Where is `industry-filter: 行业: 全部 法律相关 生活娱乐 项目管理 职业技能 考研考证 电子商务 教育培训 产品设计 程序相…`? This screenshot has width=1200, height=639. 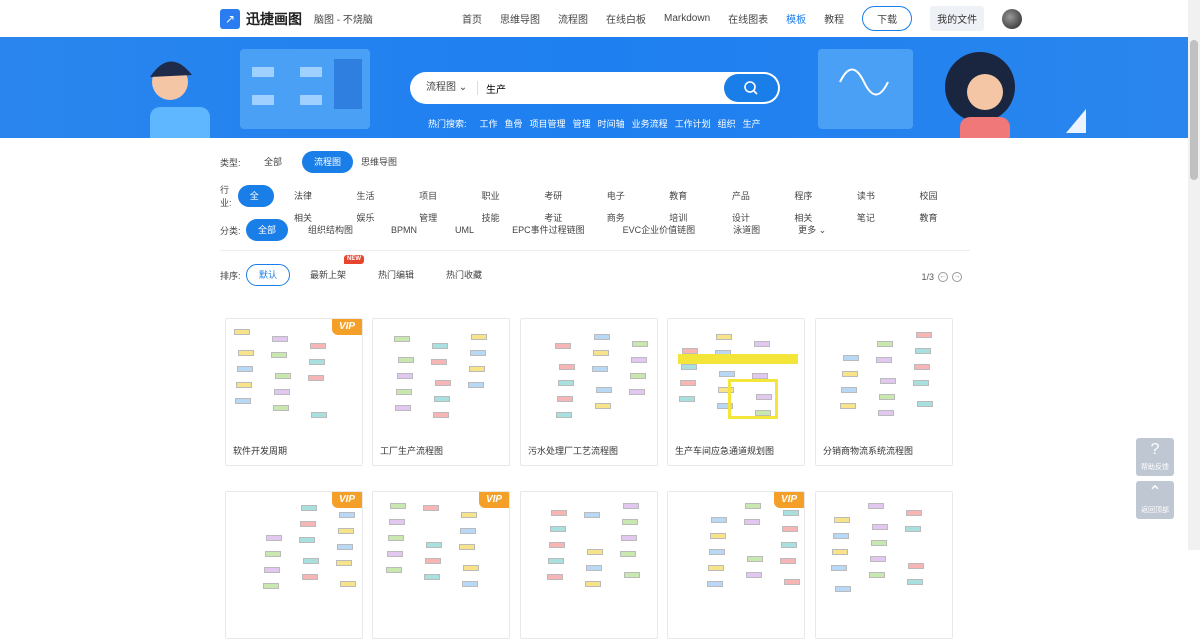
industry-filter: 行业: 全部 法律相关 生活娱乐 项目管理 职业技能 考研考证 电子商务 教育培训 产品设计 程序相… is located at coordinates (595, 203).